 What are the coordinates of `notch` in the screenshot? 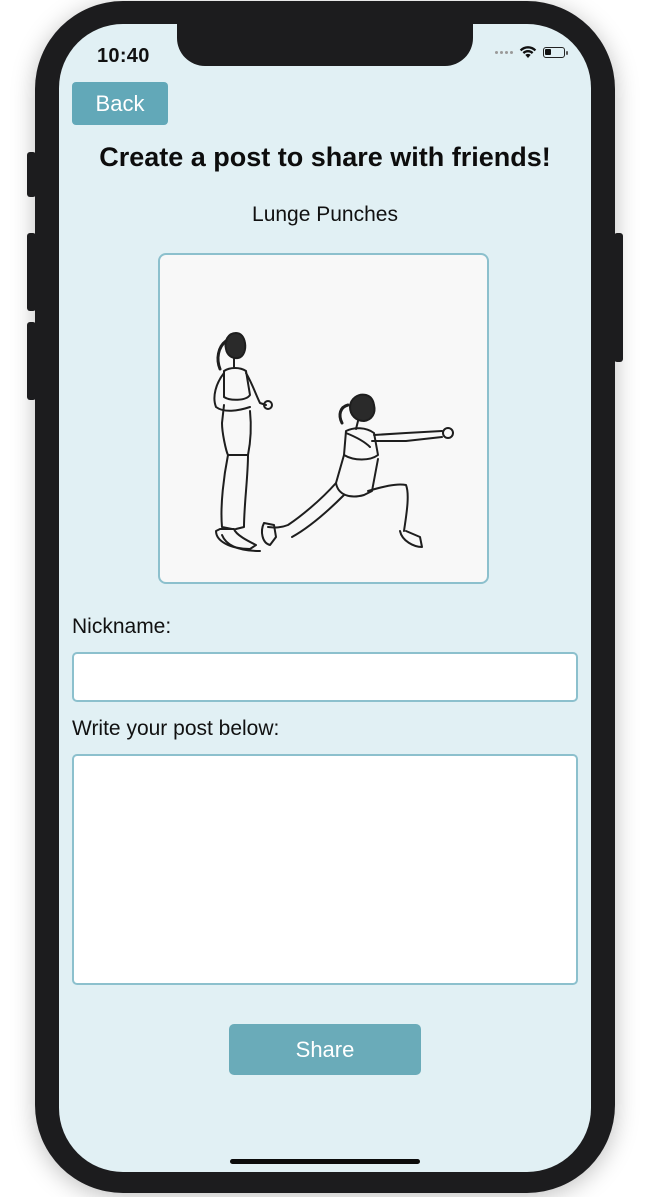 It's located at (325, 45).